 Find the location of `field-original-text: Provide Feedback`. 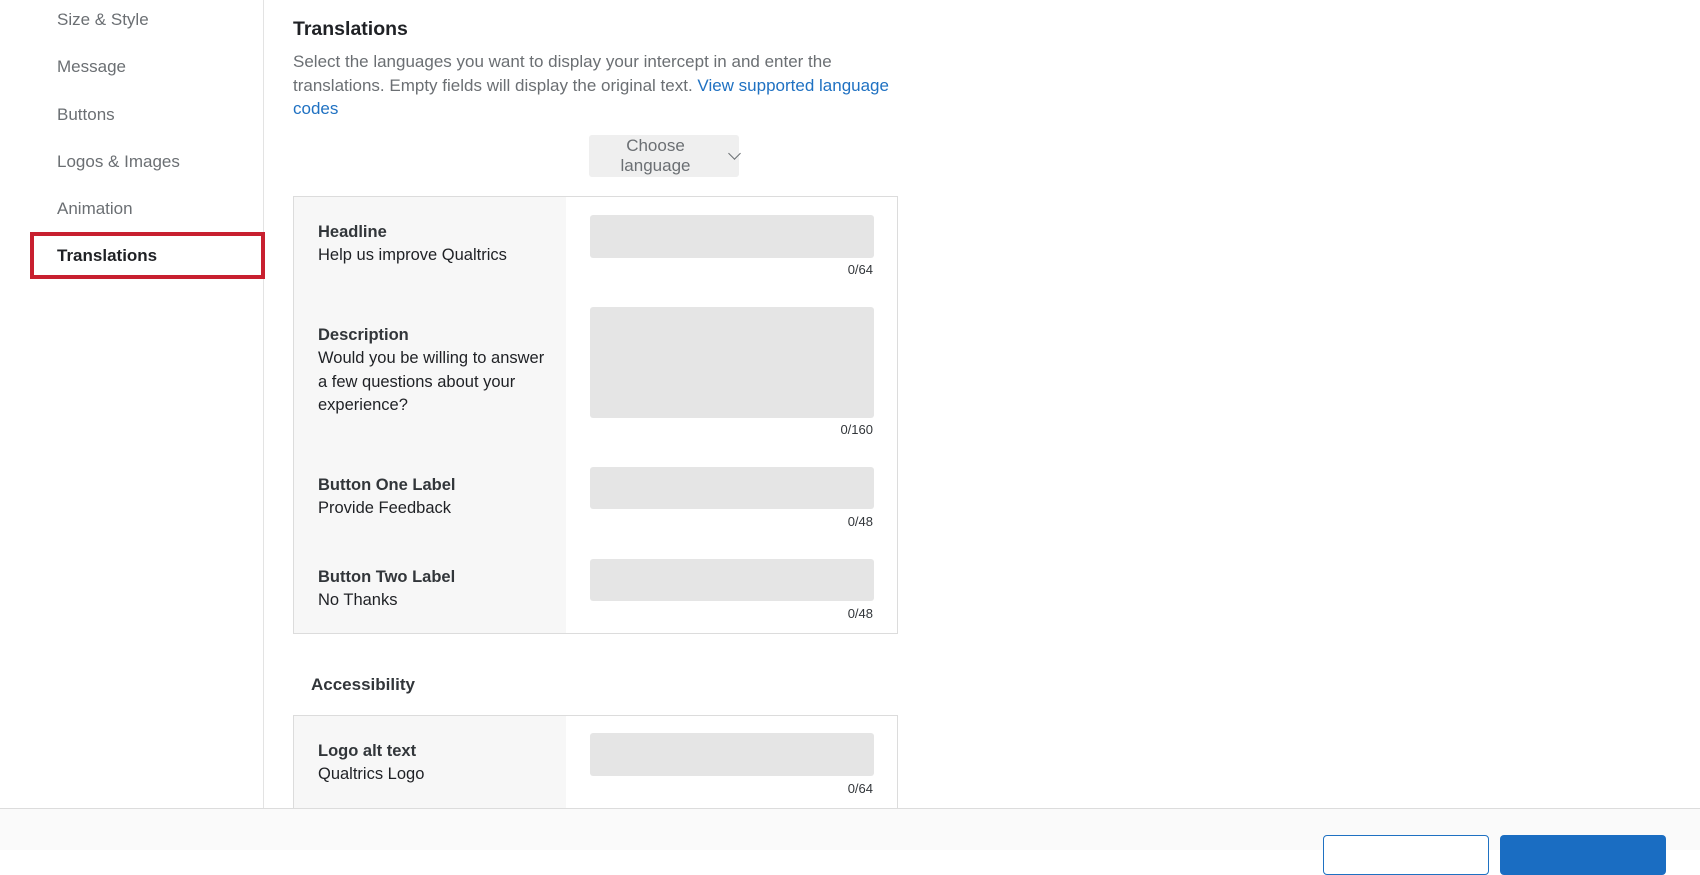

field-original-text: Provide Feedback is located at coordinates (384, 508).